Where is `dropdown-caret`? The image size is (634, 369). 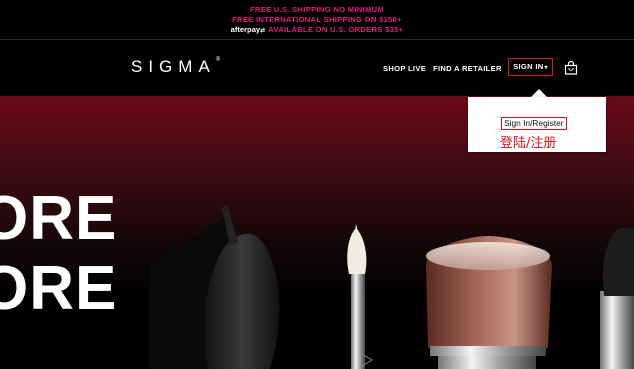 dropdown-caret is located at coordinates (539, 93).